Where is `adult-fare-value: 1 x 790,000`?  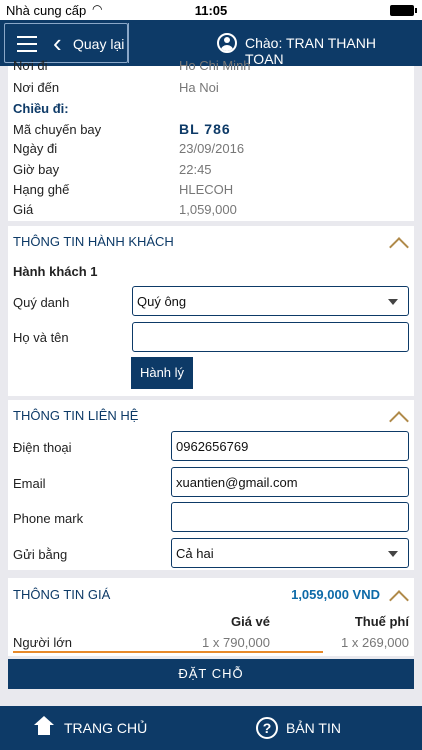 adult-fare-value: 1 x 790,000 is located at coordinates (236, 642).